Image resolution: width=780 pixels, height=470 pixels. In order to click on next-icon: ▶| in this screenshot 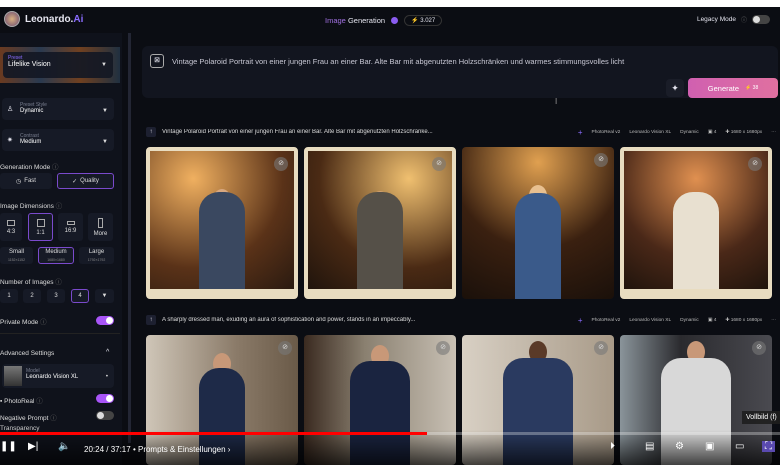, I will do `click(33, 446)`.